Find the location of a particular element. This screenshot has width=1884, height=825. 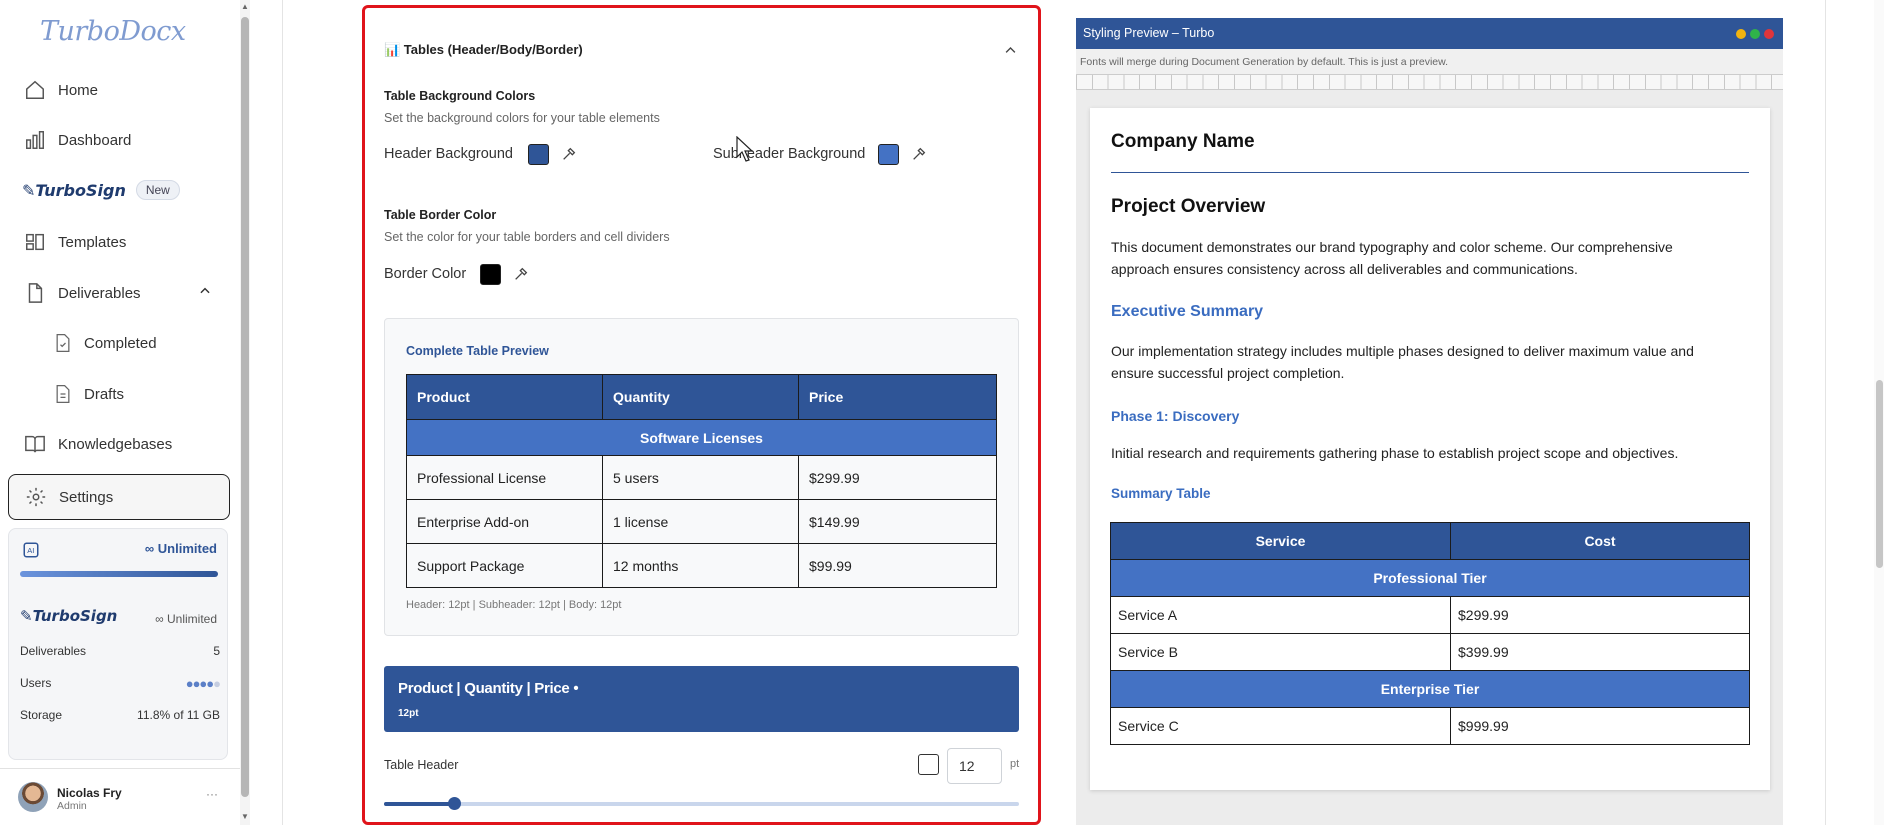

banner-title: Product | Quantity | Price • is located at coordinates (488, 688).